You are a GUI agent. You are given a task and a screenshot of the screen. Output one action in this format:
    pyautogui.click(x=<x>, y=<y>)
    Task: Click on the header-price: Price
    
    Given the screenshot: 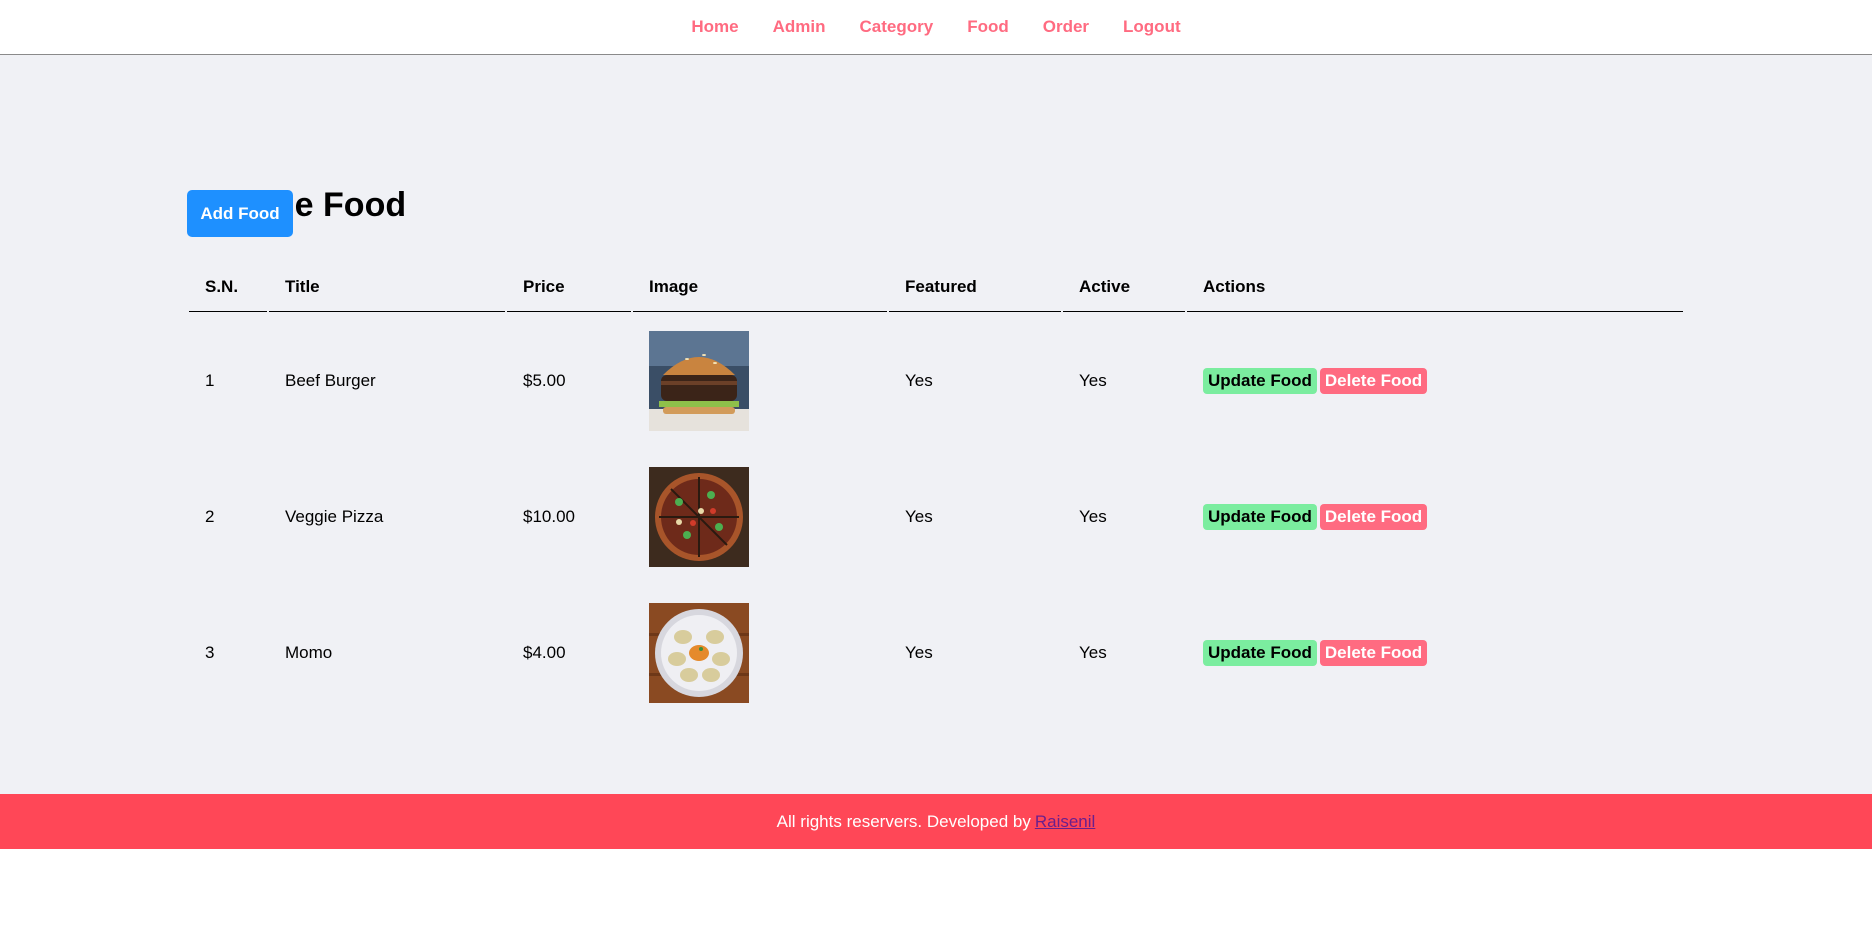 What is the action you would take?
    pyautogui.click(x=569, y=287)
    